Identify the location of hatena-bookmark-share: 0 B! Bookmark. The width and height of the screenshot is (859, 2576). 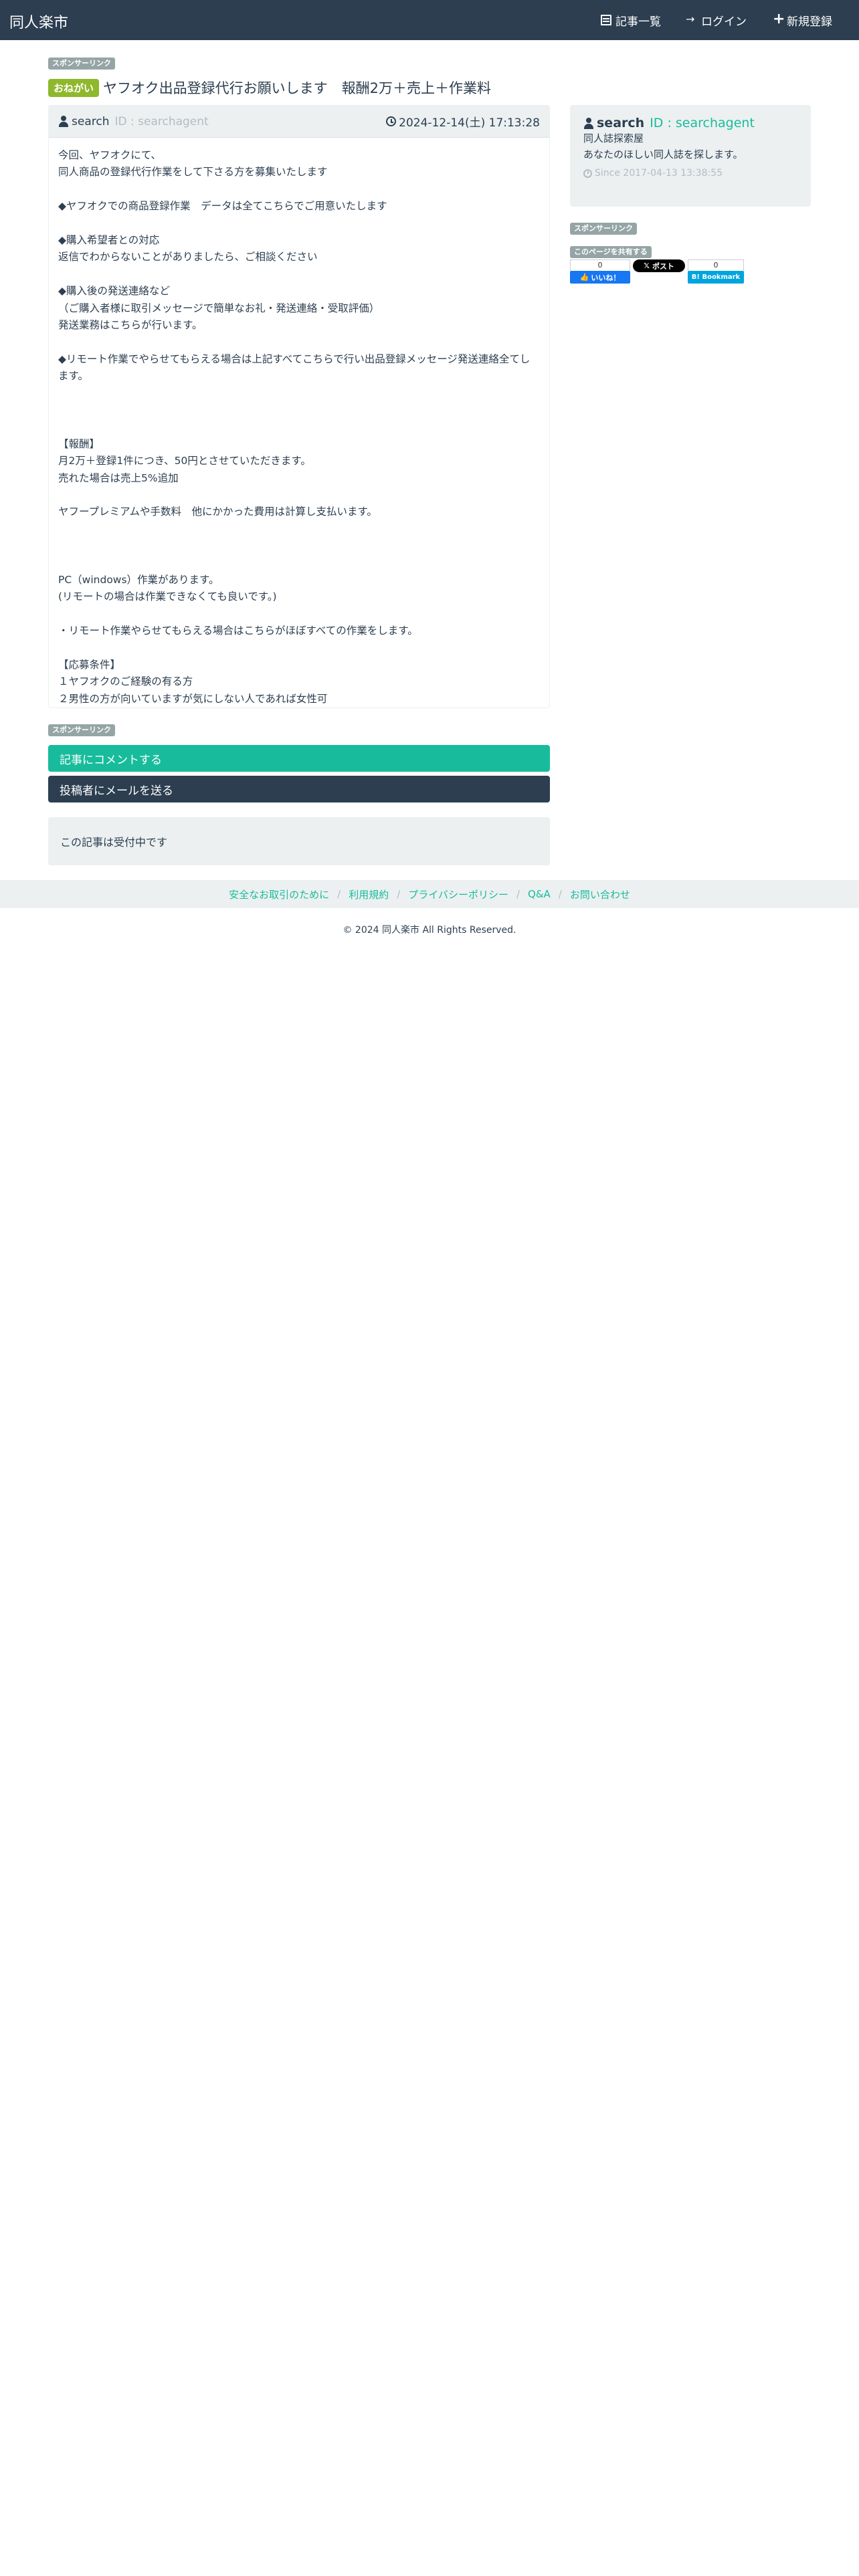
(716, 271).